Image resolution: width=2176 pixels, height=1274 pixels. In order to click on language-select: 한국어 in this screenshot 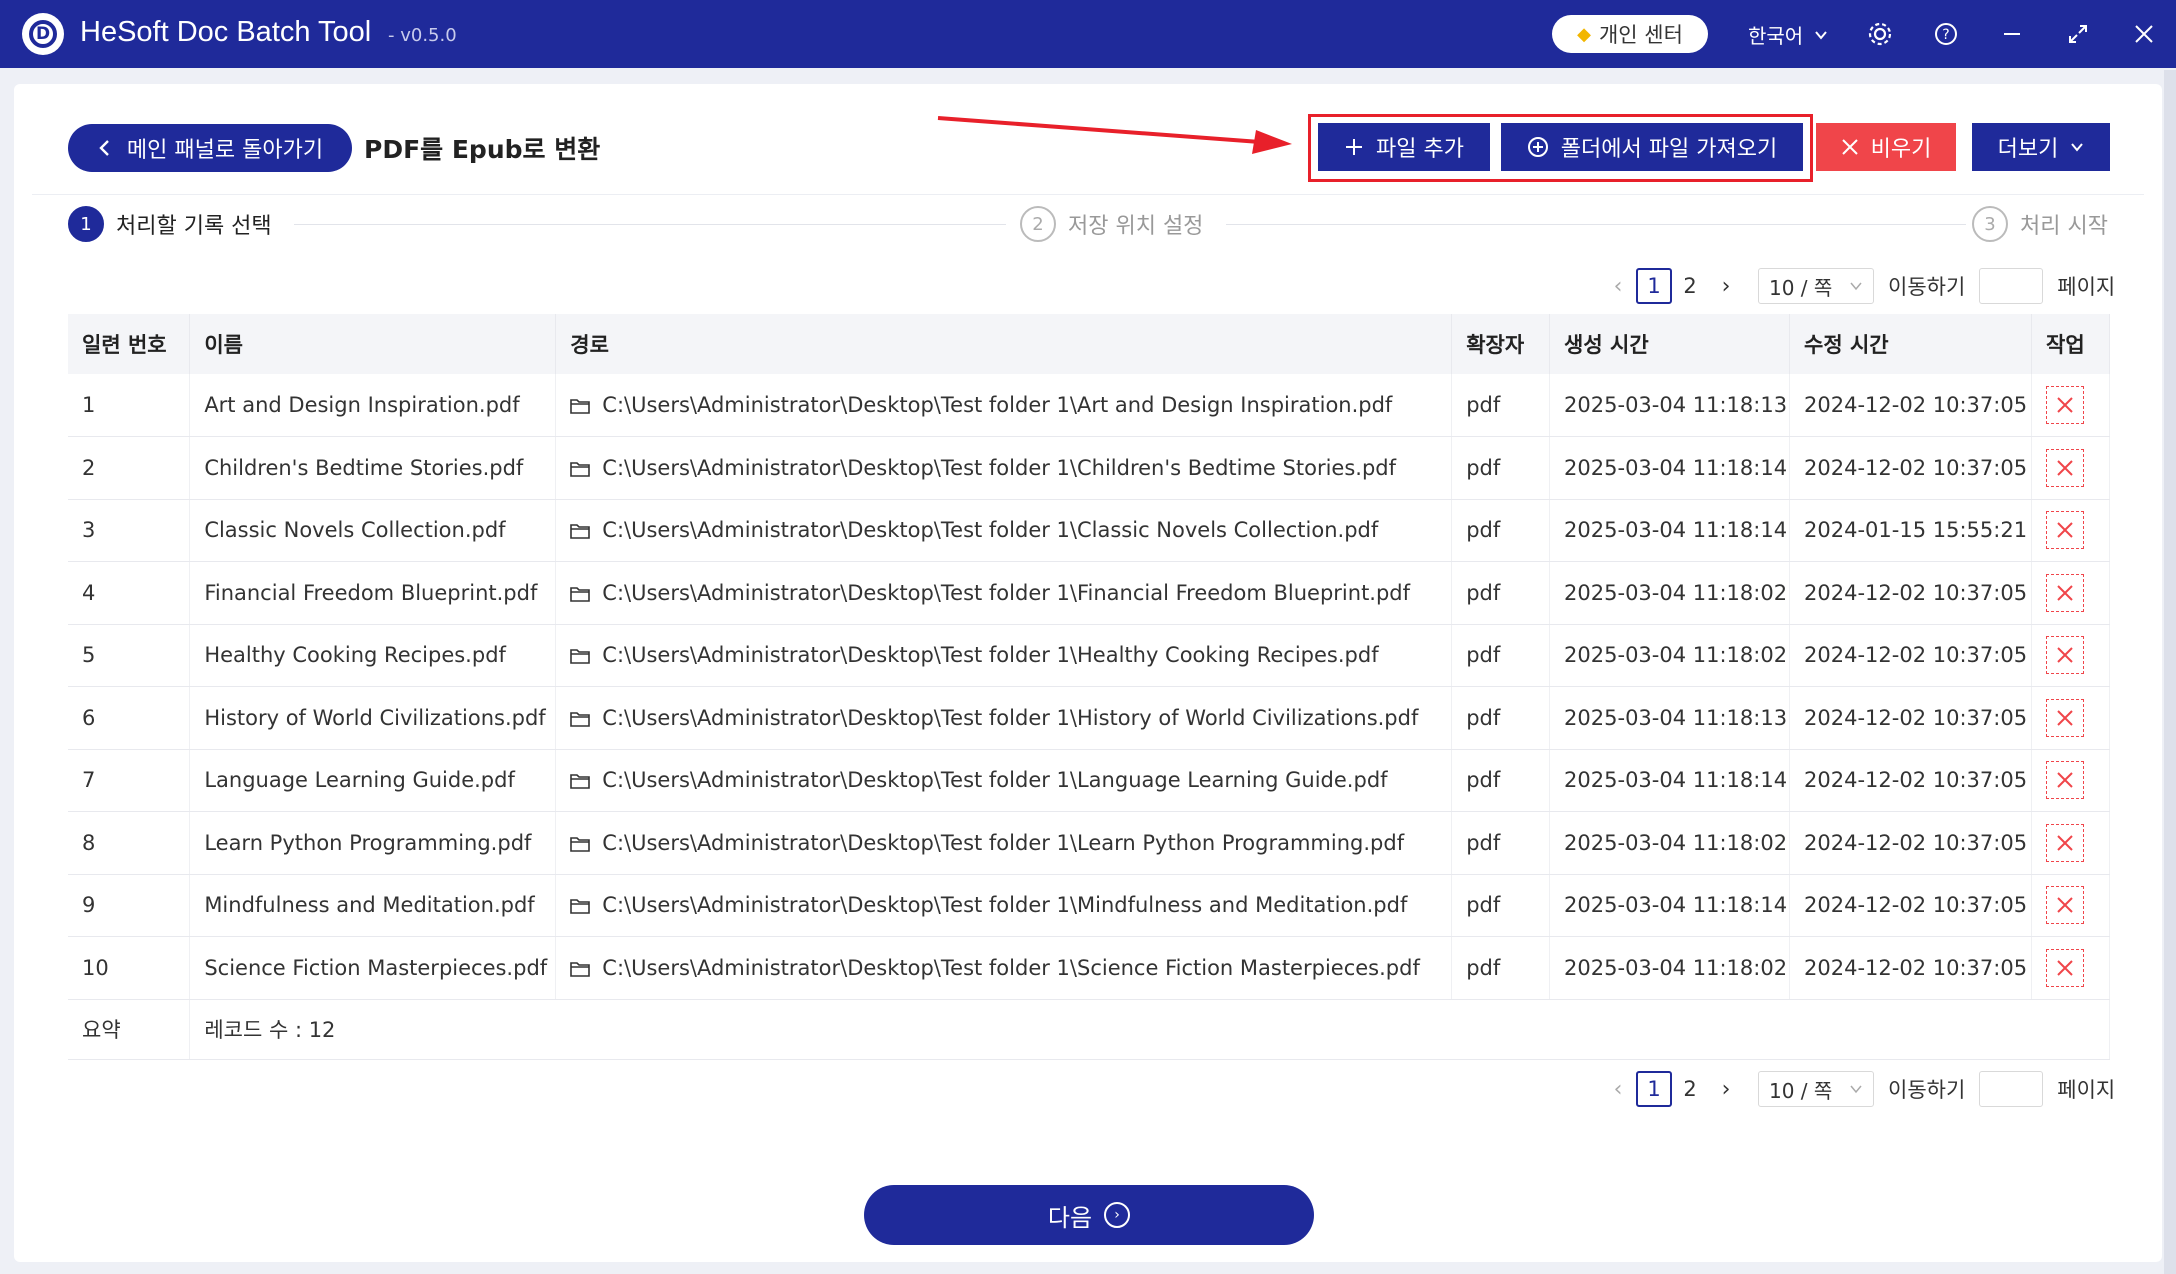, I will do `click(1788, 34)`.